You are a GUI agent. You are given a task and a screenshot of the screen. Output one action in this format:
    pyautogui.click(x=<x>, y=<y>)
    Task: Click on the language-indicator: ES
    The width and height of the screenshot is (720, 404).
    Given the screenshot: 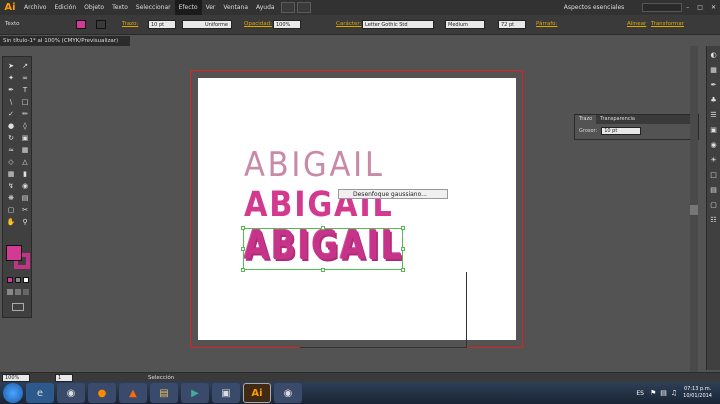 What is the action you would take?
    pyautogui.click(x=640, y=393)
    